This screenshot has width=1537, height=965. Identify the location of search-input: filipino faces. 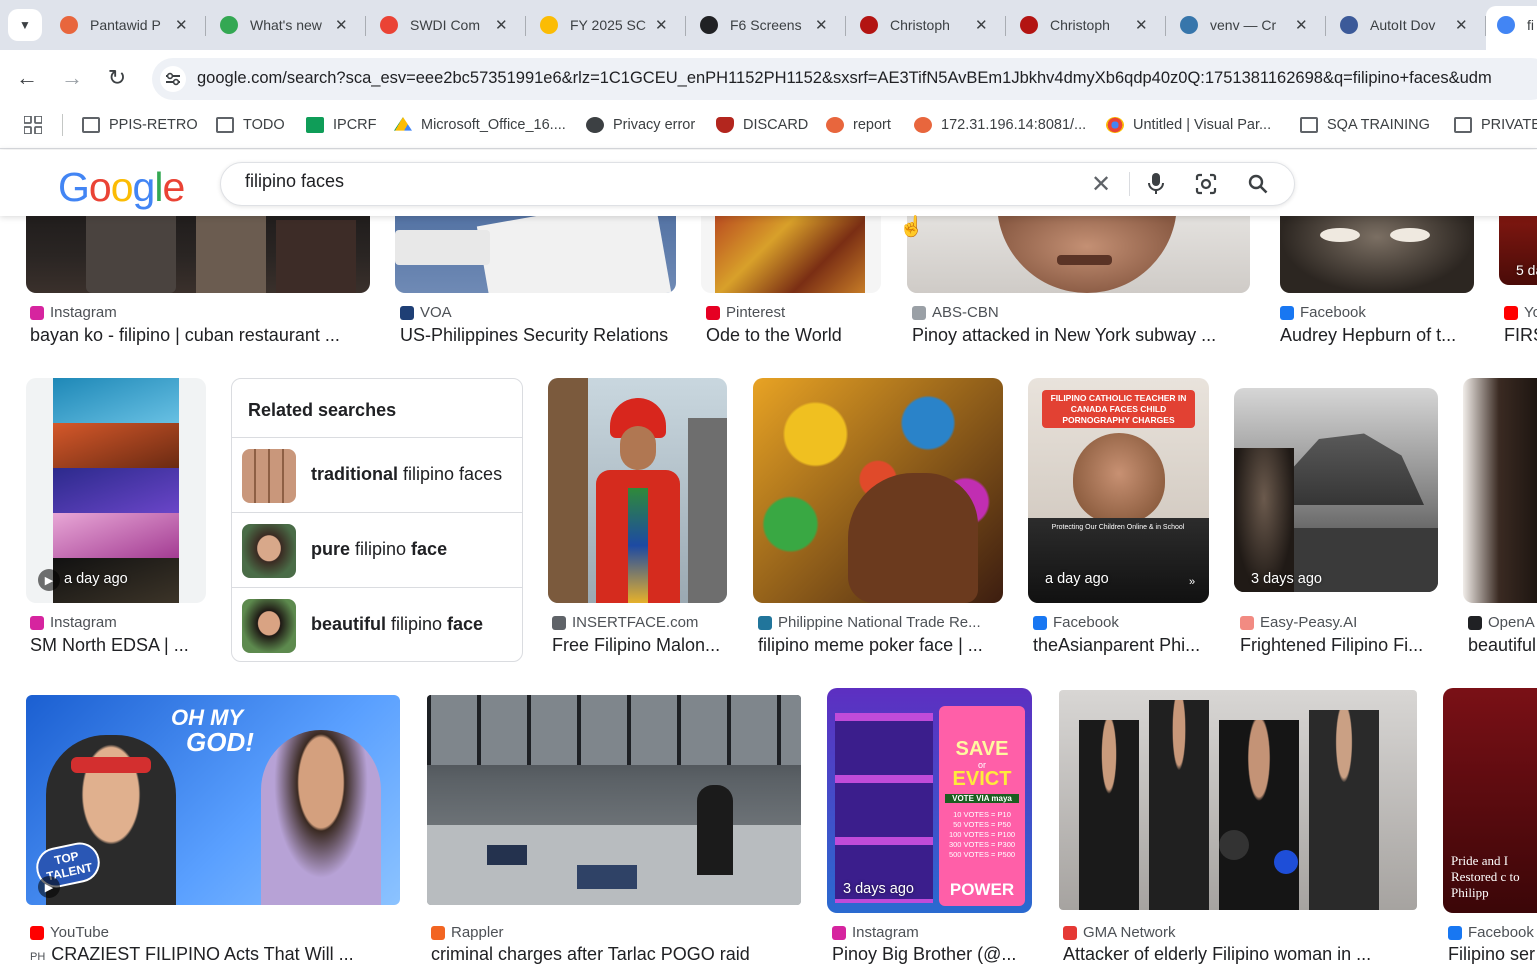
(294, 181).